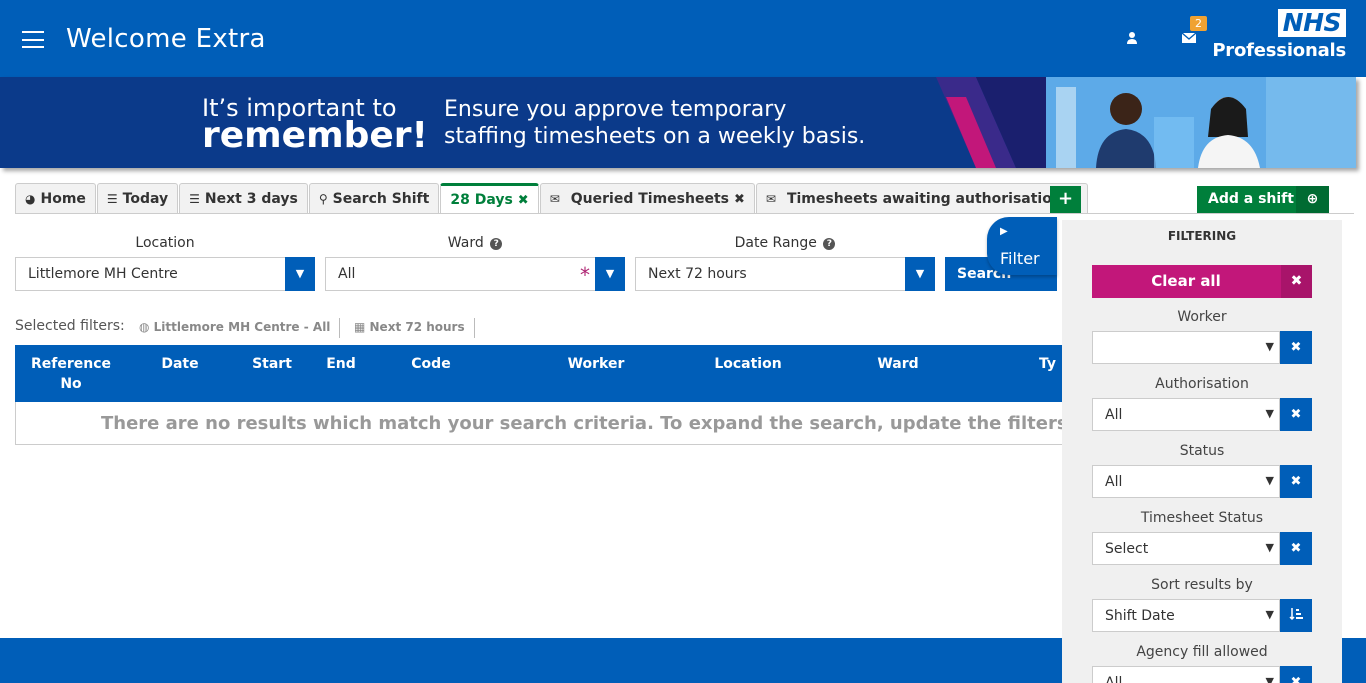  I want to click on tab-label: Home, so click(63, 199).